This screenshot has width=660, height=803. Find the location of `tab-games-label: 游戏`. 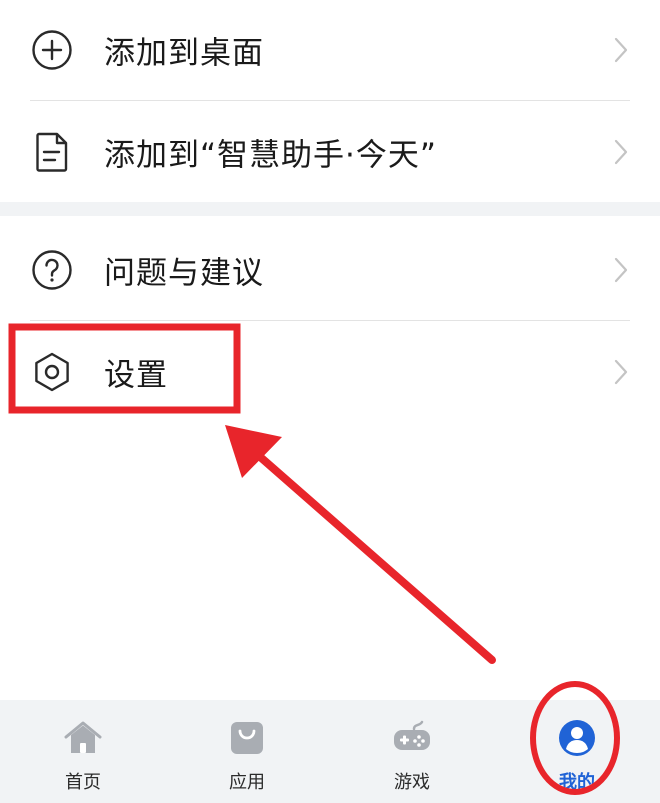

tab-games-label: 游戏 is located at coordinates (412, 782).